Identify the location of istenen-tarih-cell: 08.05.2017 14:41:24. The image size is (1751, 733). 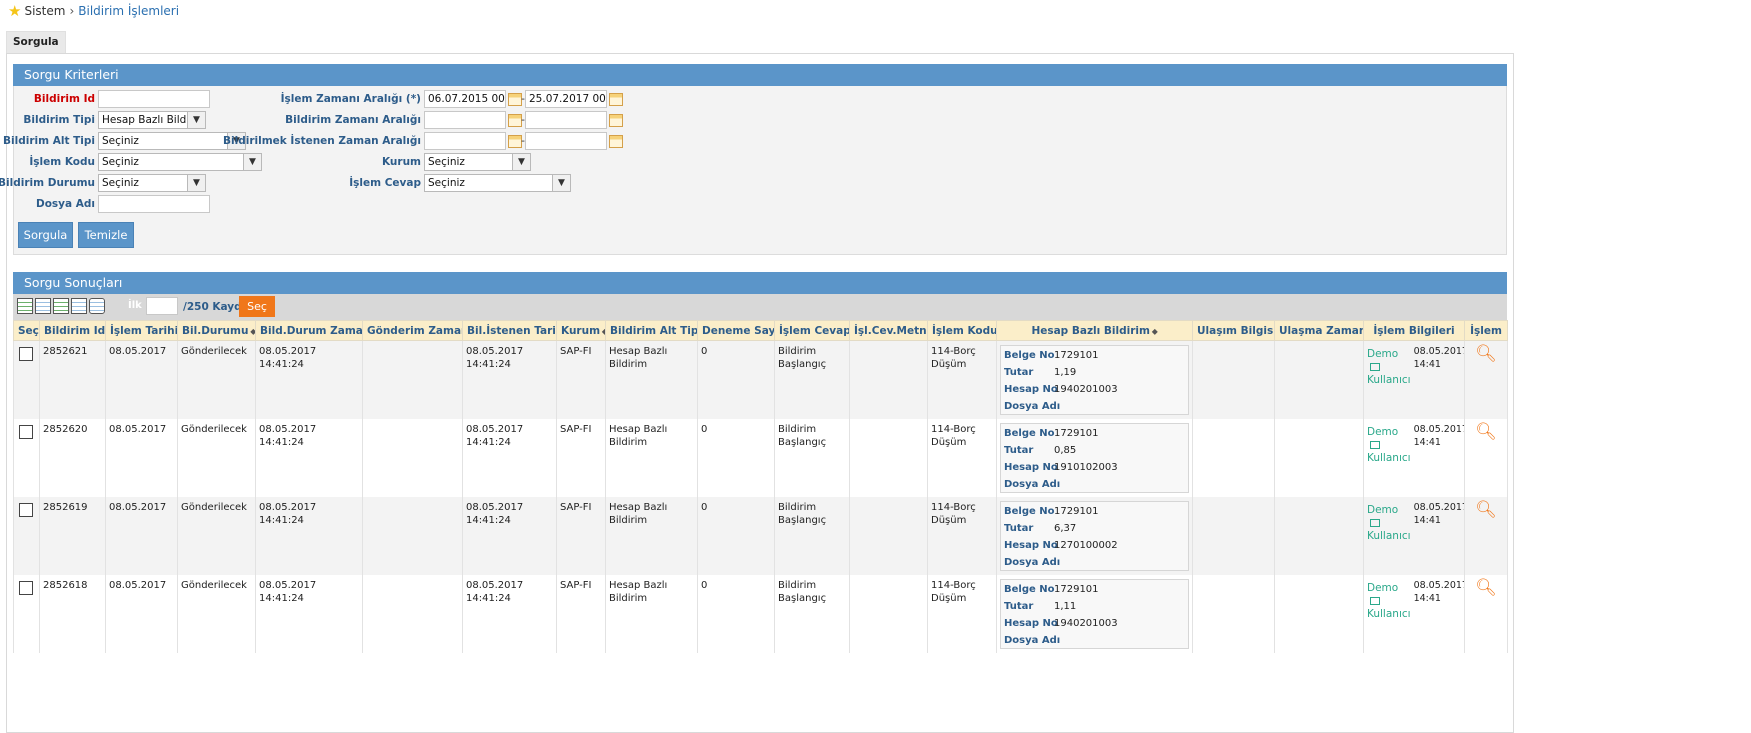
(509, 458).